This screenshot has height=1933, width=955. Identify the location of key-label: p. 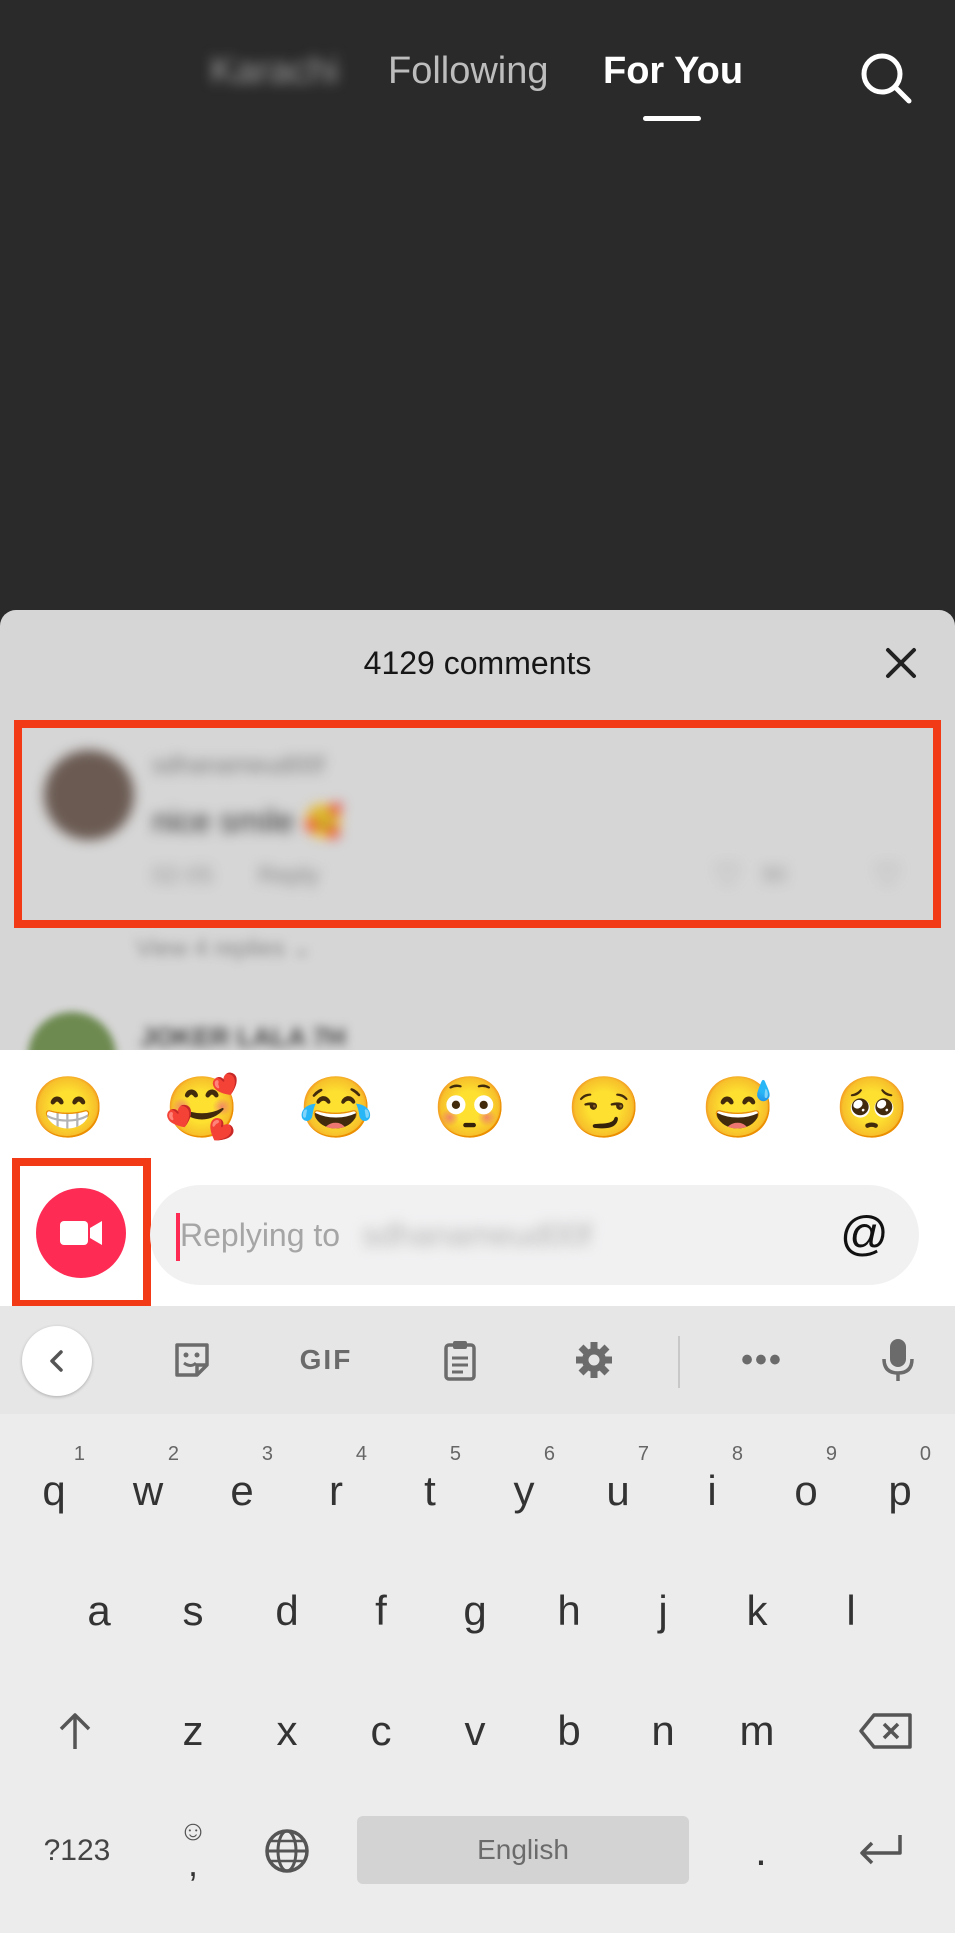
(900, 1490).